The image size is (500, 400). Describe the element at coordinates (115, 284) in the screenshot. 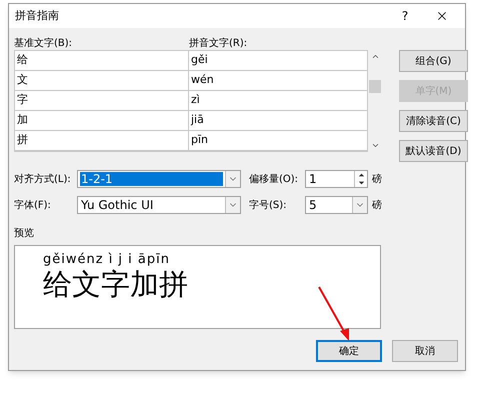

I see `preview-text: 给文字加拼` at that location.